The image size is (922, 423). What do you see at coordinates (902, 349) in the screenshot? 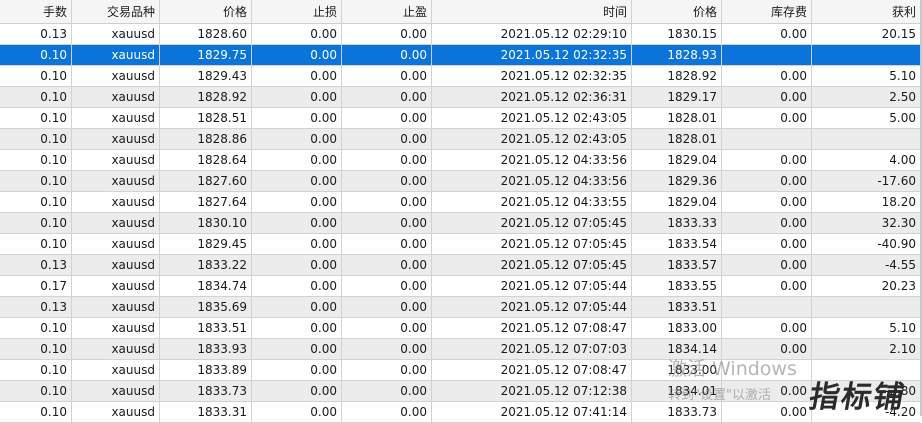
I see `cell-profit: 2.10` at bounding box center [902, 349].